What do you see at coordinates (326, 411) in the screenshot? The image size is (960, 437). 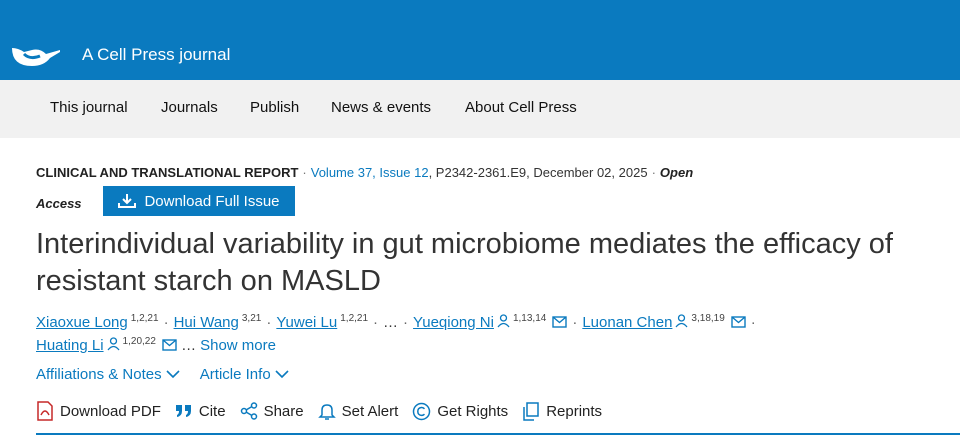 I see `bell-icon` at bounding box center [326, 411].